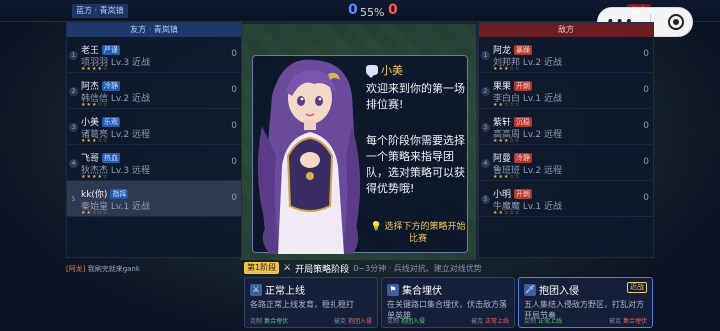 This screenshot has height=331, width=720. I want to click on blue-score: 0, so click(353, 10).